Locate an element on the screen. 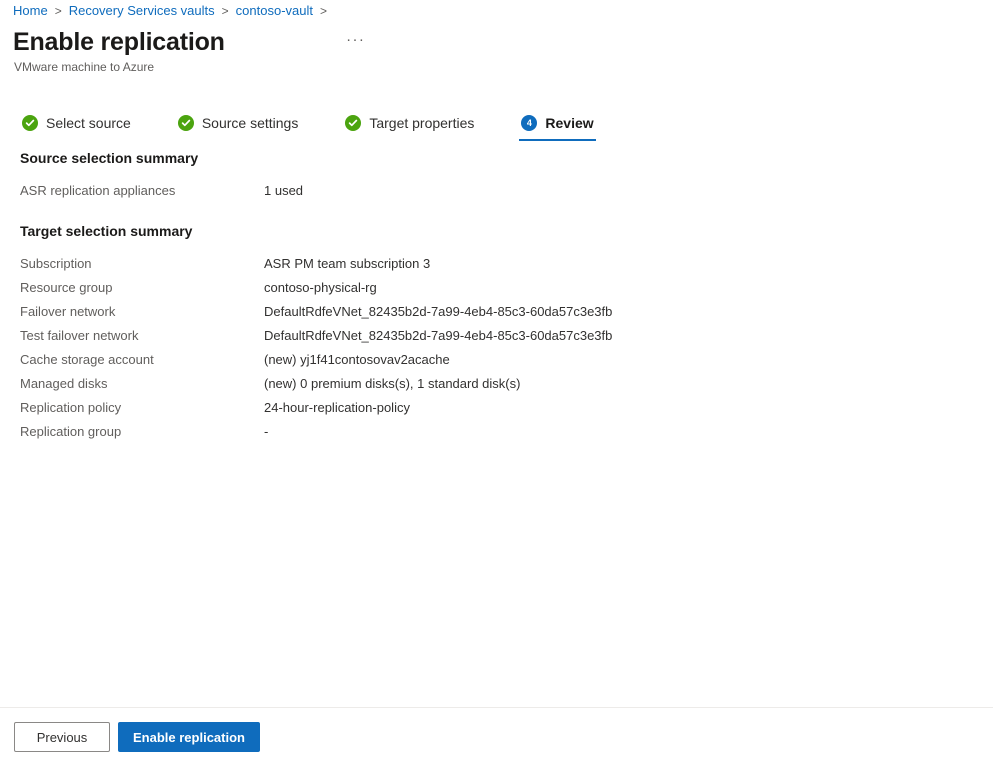 This screenshot has width=993, height=766. tab-label: Source settings is located at coordinates (250, 123).